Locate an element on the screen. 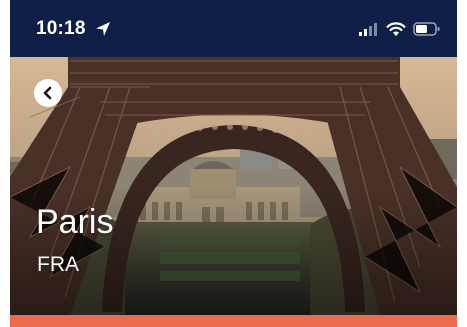  country-code: FRA is located at coordinates (58, 264).